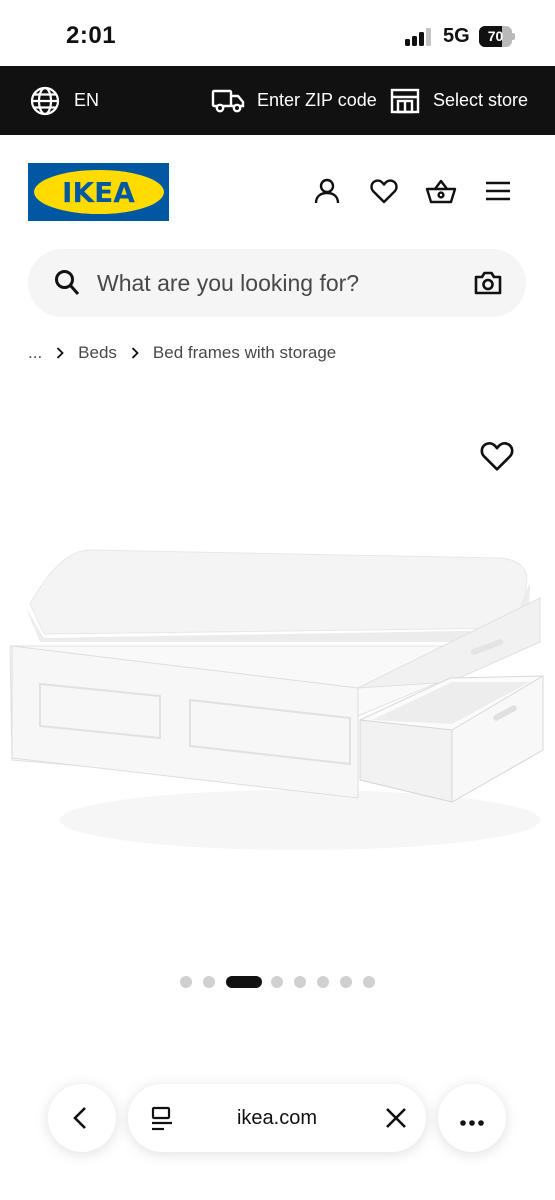 Image resolution: width=555 pixels, height=1200 pixels. I want to click on product-favorite-heart-icon, so click(497, 456).